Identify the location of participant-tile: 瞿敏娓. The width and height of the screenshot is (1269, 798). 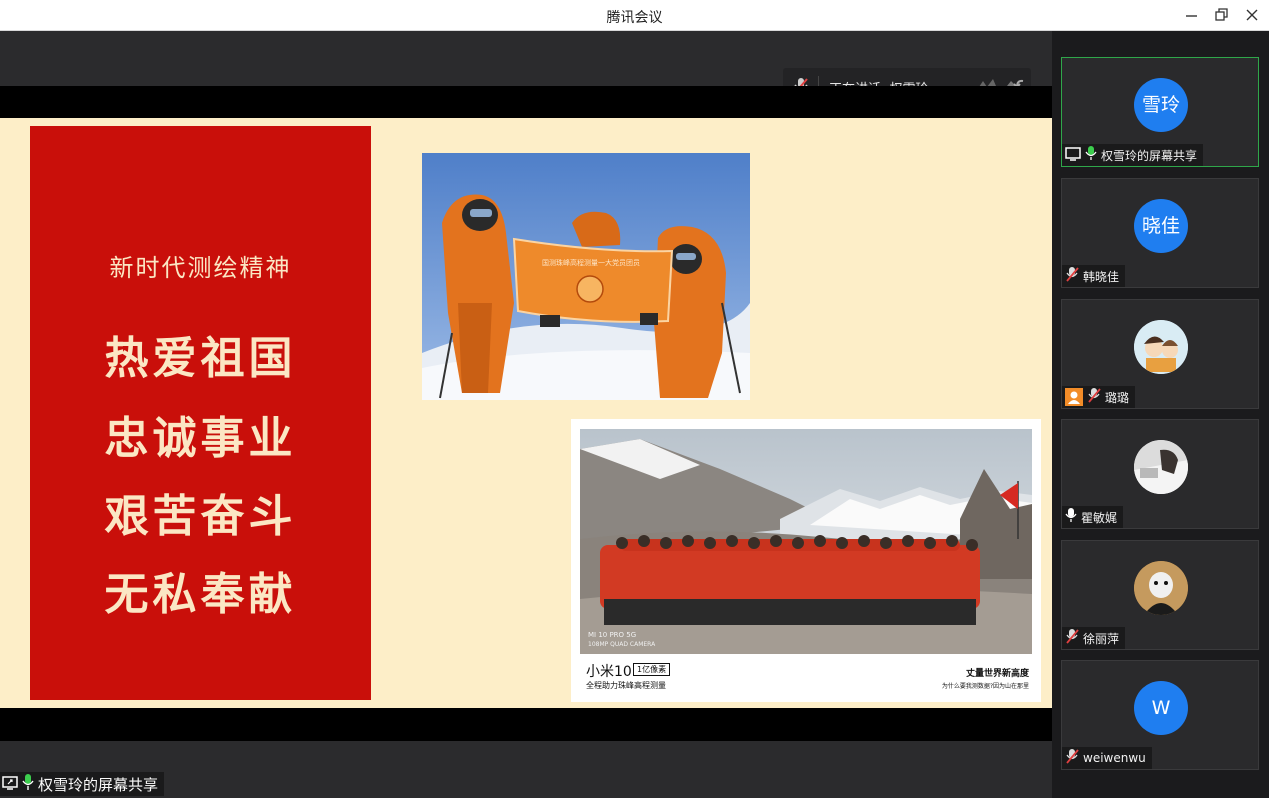
(1160, 474).